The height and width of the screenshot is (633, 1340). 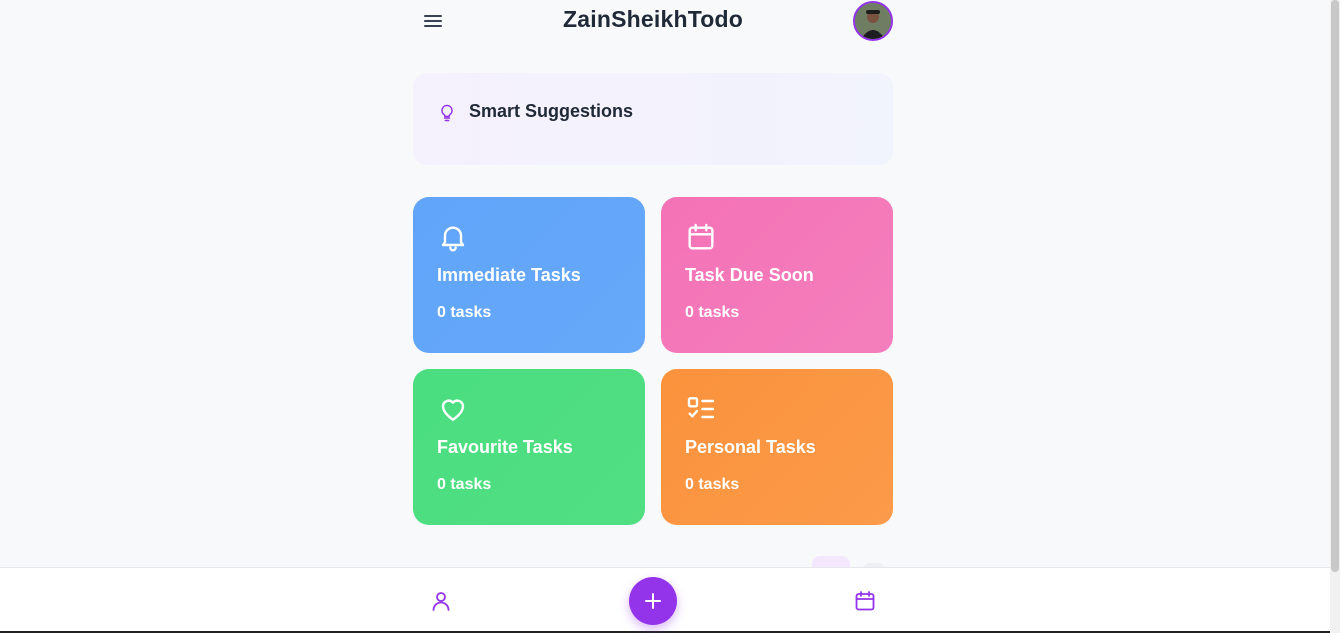 I want to click on smart-suggestions-panel: Smart Suggestions, so click(x=653, y=119).